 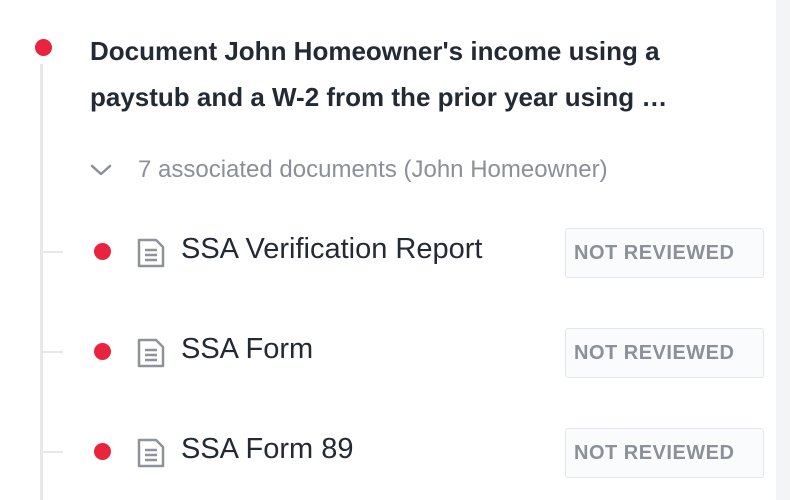 What do you see at coordinates (43, 47) in the screenshot?
I see `task-status-dot` at bounding box center [43, 47].